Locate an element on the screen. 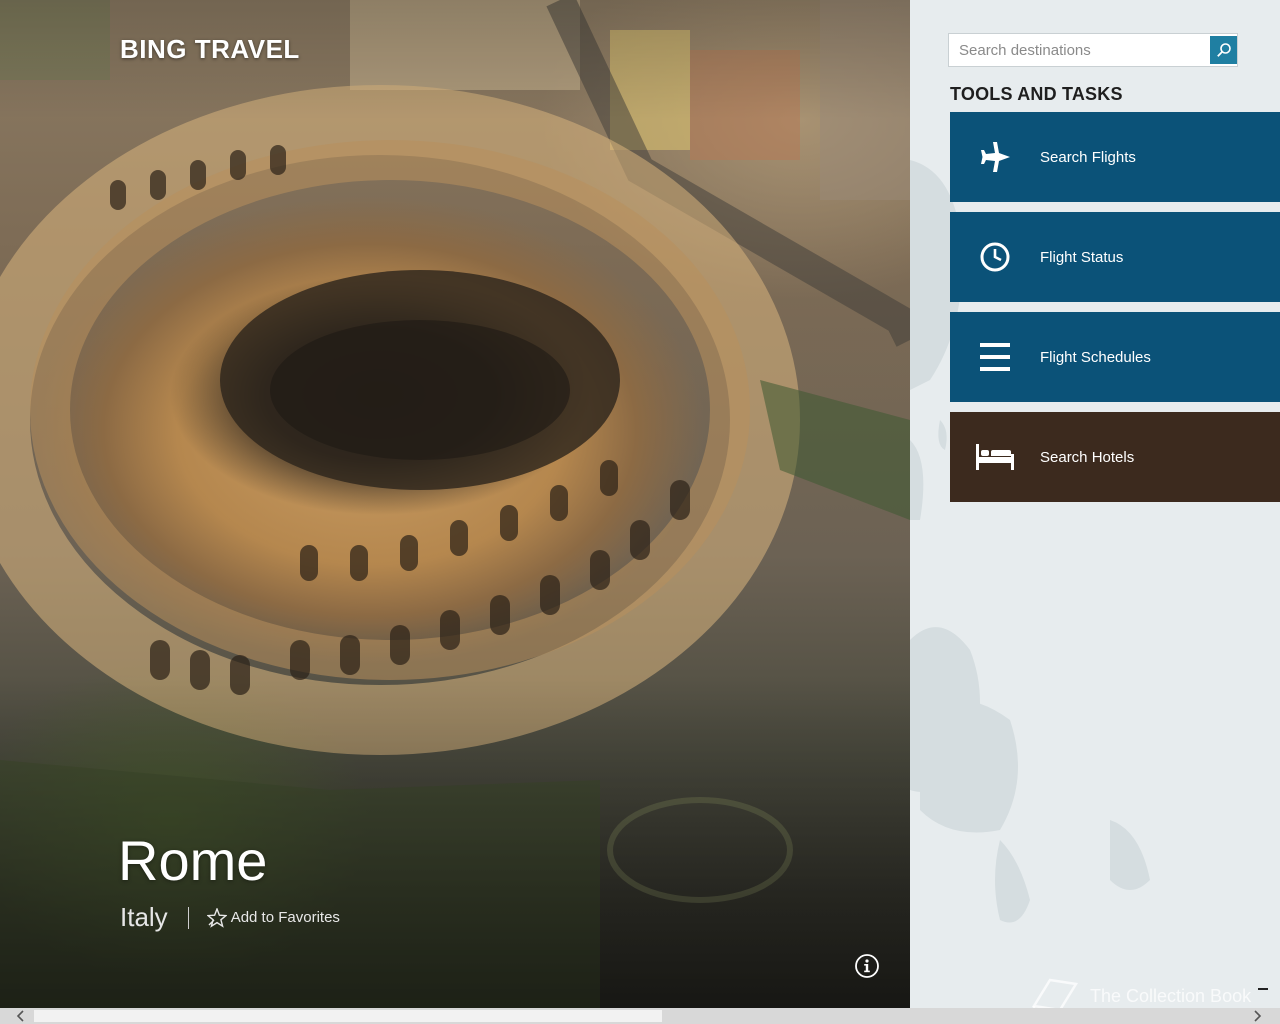 Image resolution: width=1280 pixels, height=1024 pixels. info-button is located at coordinates (867, 966).